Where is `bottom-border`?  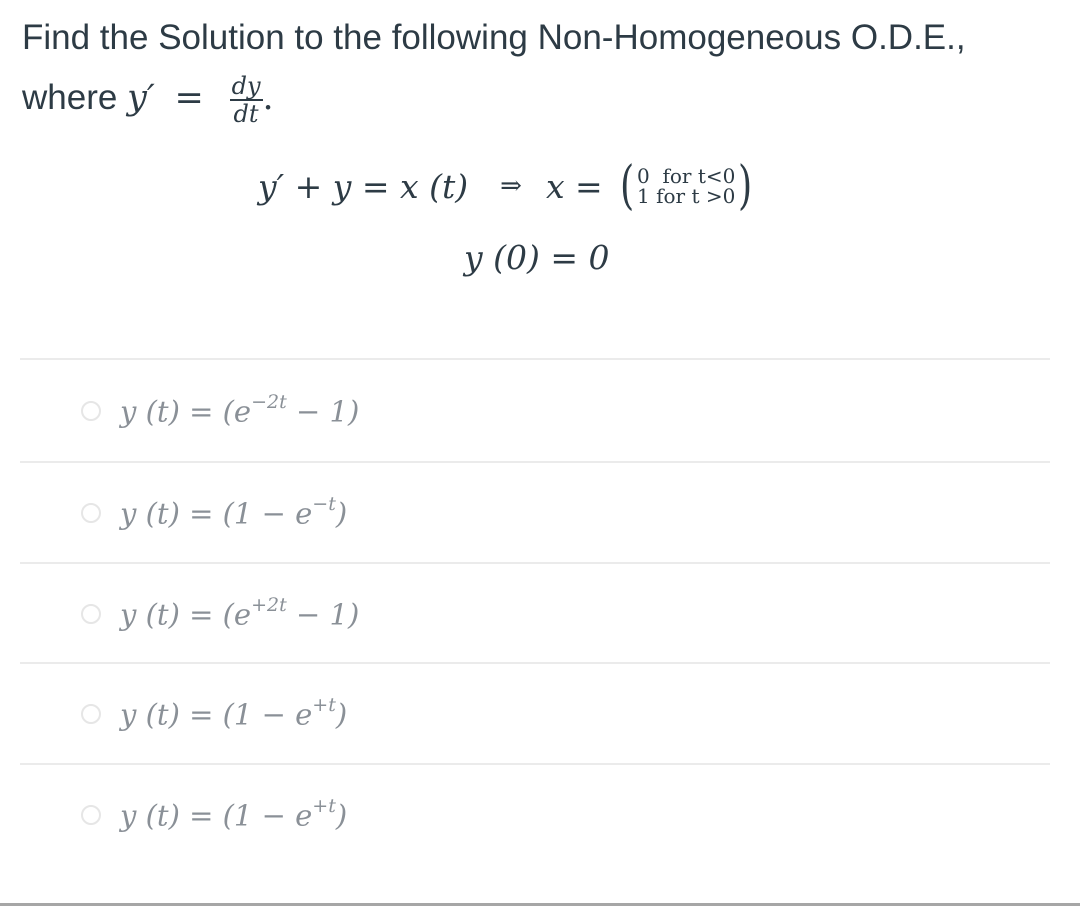
bottom-border is located at coordinates (540, 904).